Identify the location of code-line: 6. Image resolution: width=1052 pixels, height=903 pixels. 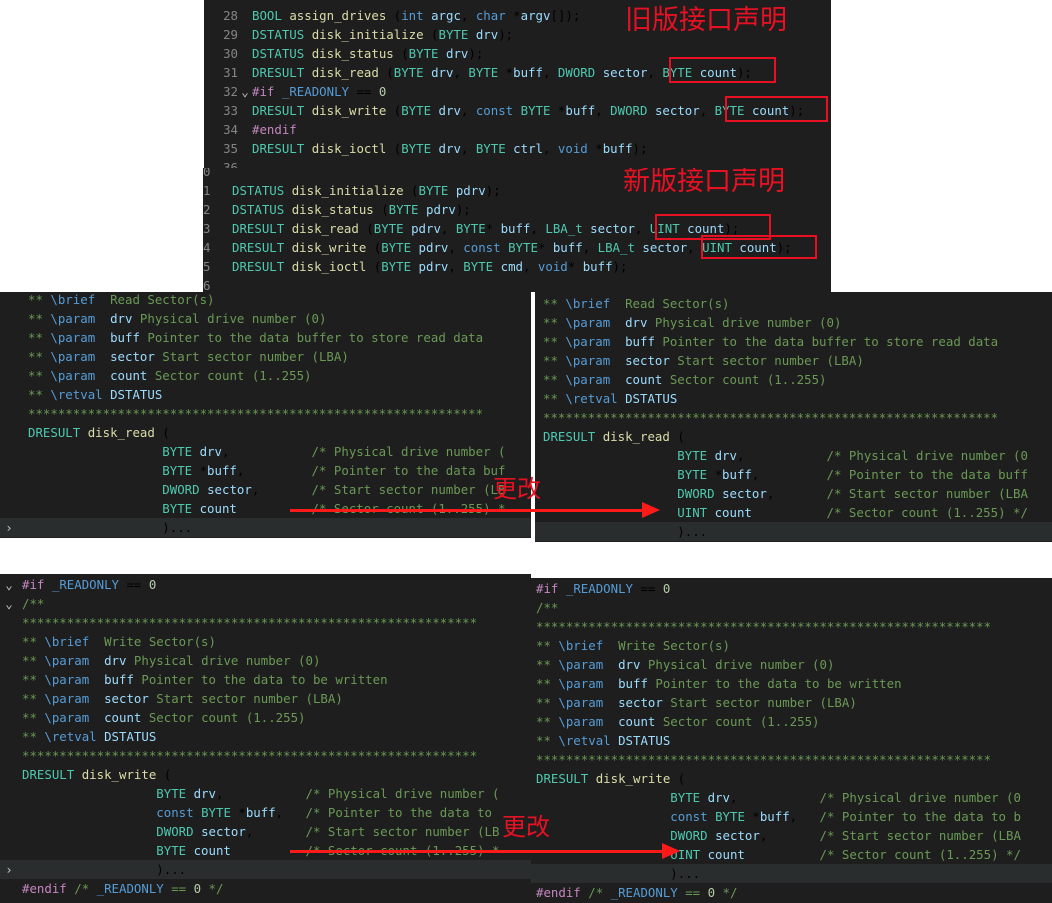
(517, 284).